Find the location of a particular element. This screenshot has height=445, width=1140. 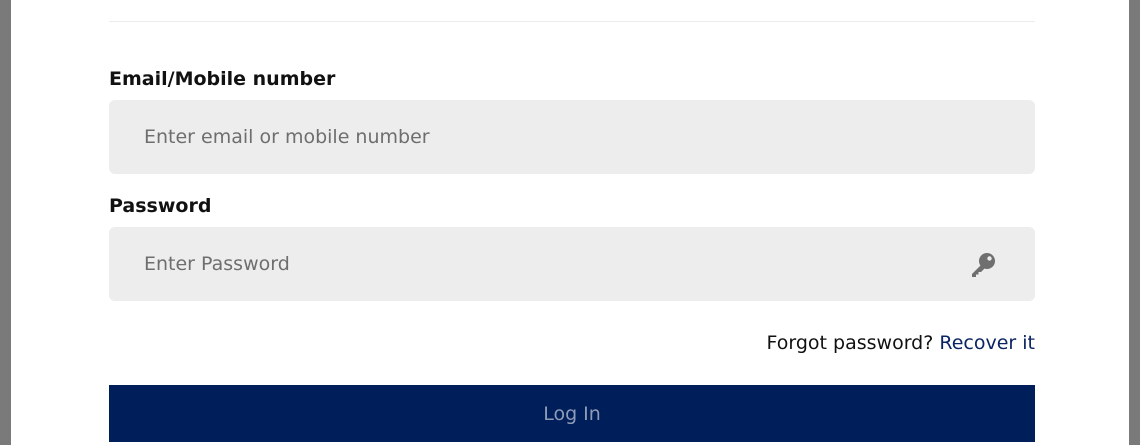

email-field is located at coordinates (572, 137).